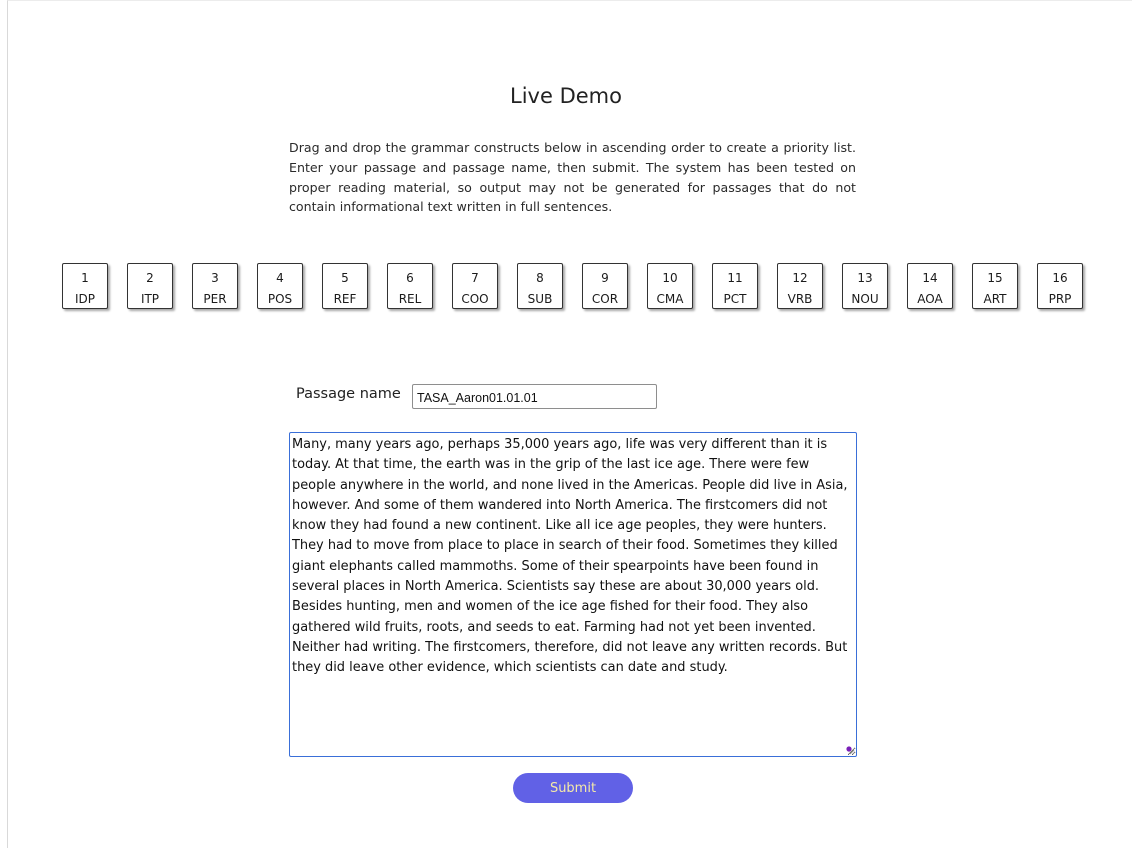 Image resolution: width=1132 pixels, height=848 pixels. I want to click on construct-rank: 7, so click(475, 278).